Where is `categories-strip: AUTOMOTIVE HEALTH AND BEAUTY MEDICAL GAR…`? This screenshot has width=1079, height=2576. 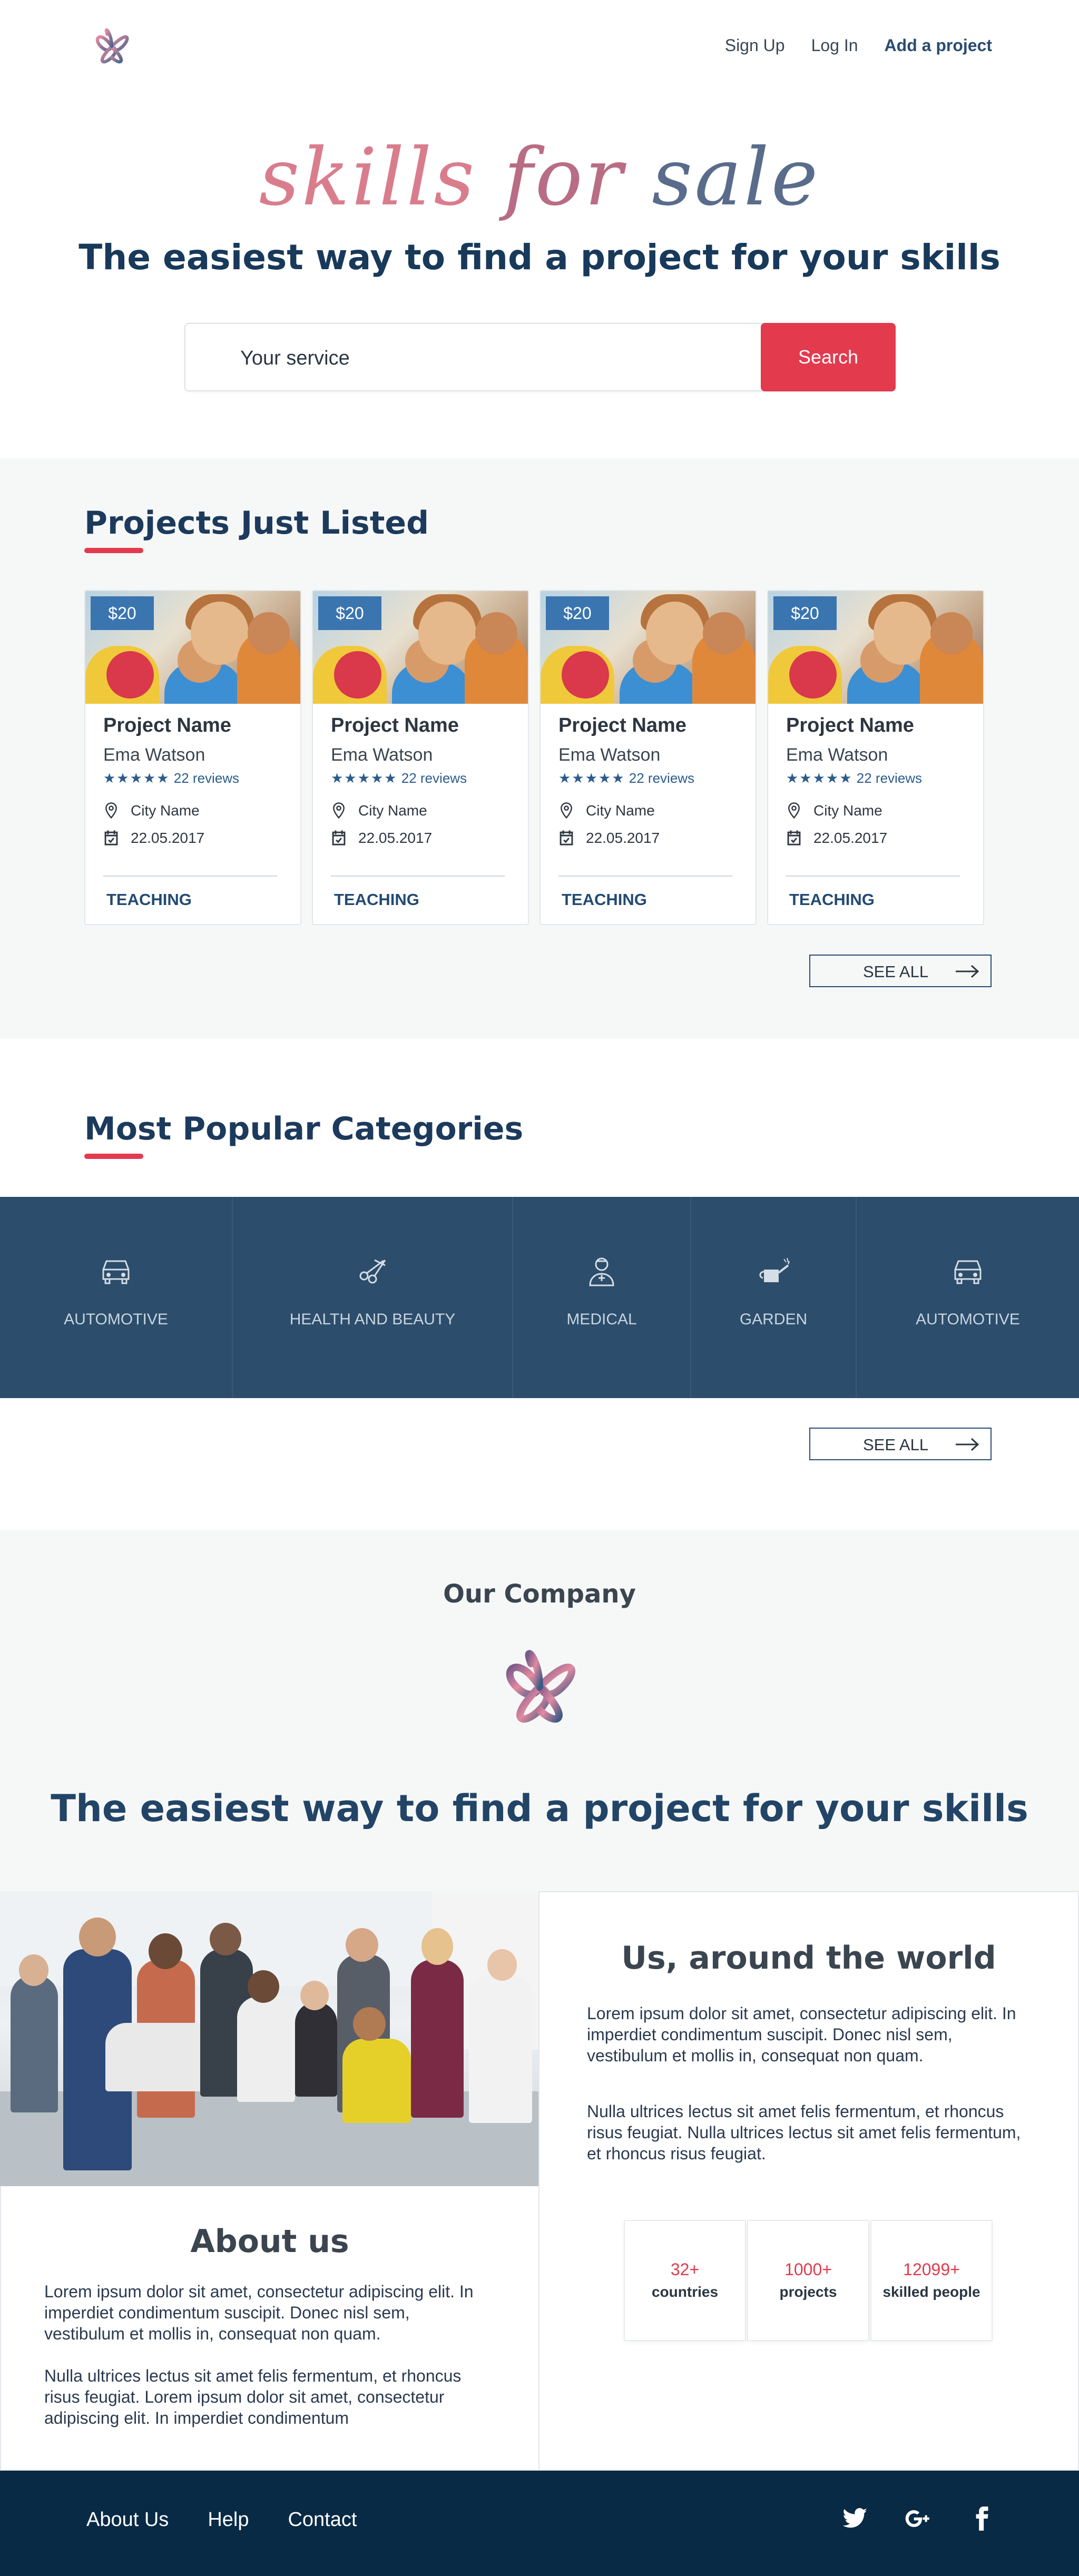
categories-strip: AUTOMOTIVE HEALTH AND BEAUTY MEDICAL GAR… is located at coordinates (539, 1297).